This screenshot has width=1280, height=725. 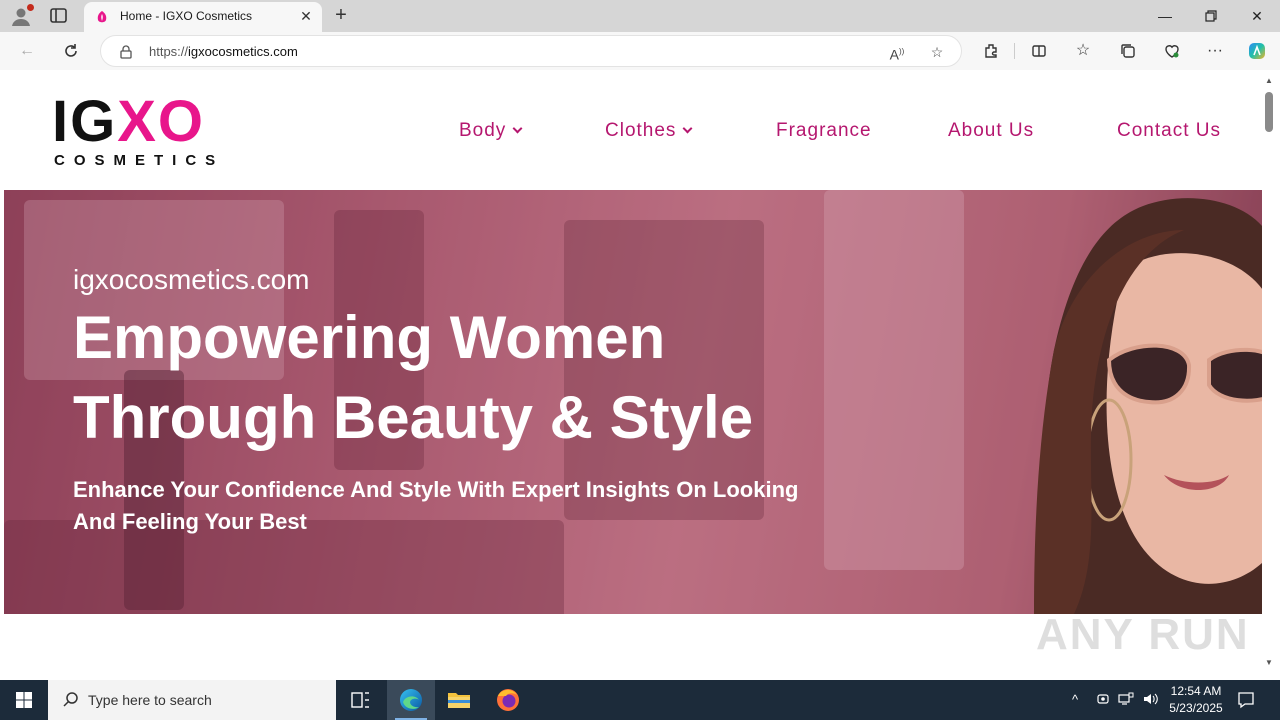 I want to click on hero-title: Empowering Women Through Beauty & Style, so click(x=413, y=377).